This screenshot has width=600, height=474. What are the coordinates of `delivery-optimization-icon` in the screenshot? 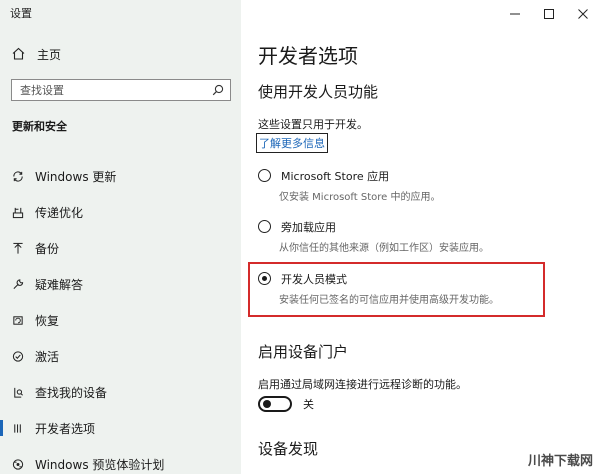 It's located at (18, 212).